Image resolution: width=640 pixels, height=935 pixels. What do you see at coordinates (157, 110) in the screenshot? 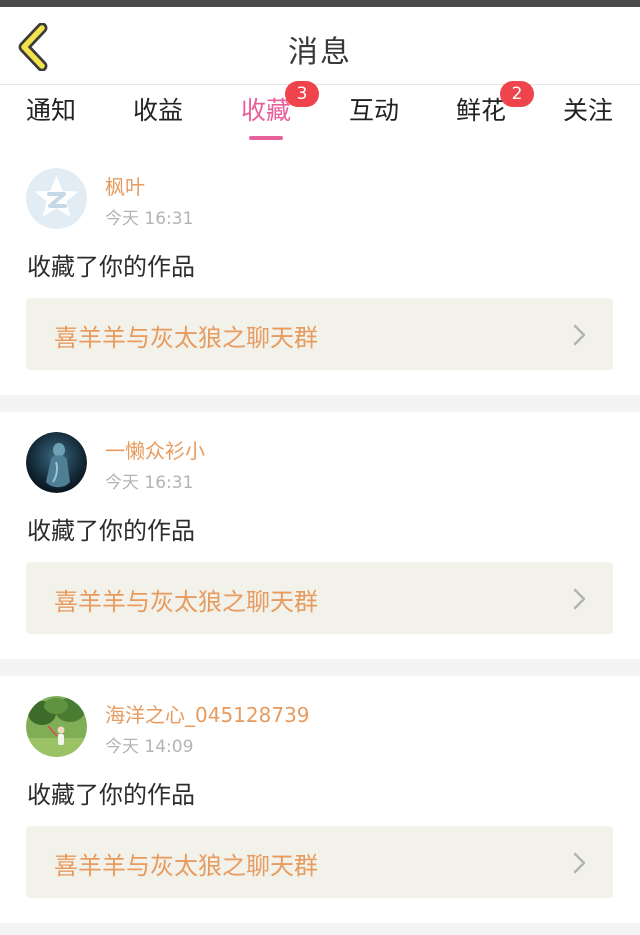
I see `tab-label: 收益` at bounding box center [157, 110].